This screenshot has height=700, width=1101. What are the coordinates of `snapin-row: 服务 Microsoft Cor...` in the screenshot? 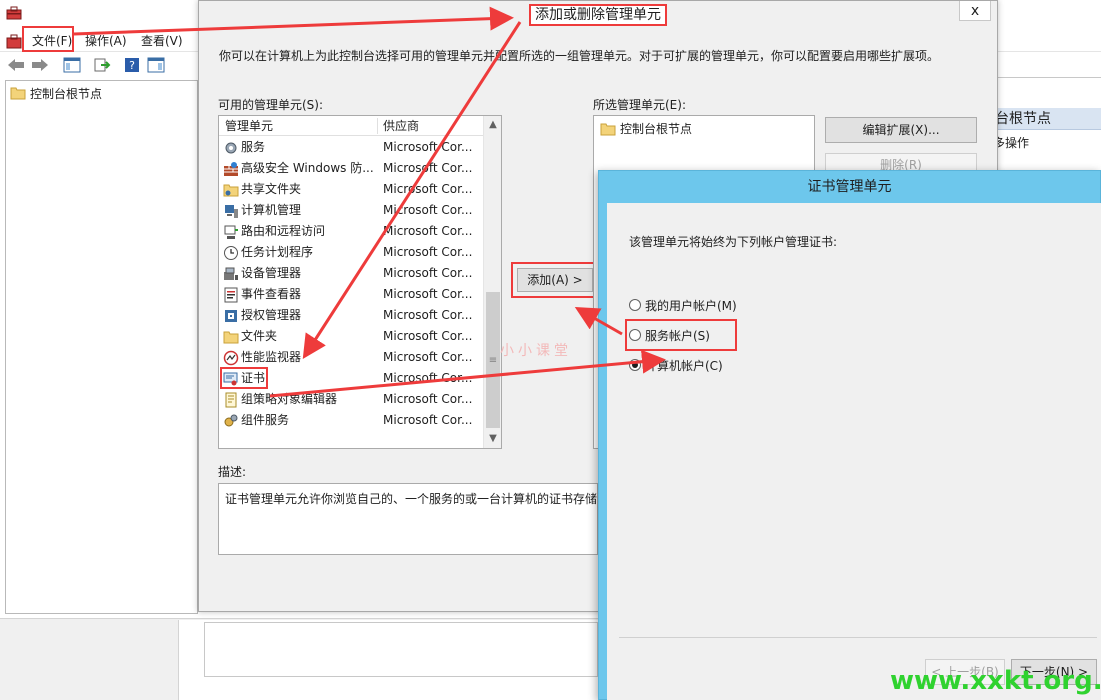 It's located at (351, 147).